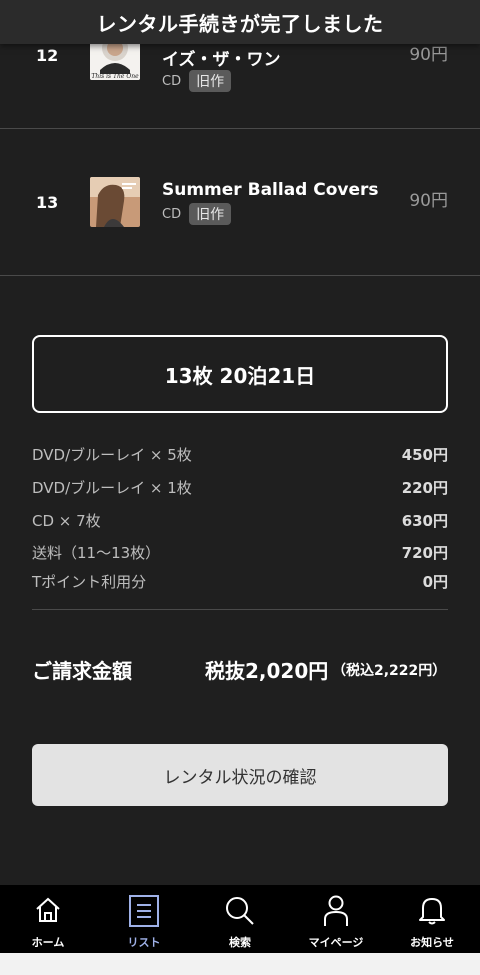 This screenshot has width=480, height=975. I want to click on tab-label: お知らせ, so click(432, 942).